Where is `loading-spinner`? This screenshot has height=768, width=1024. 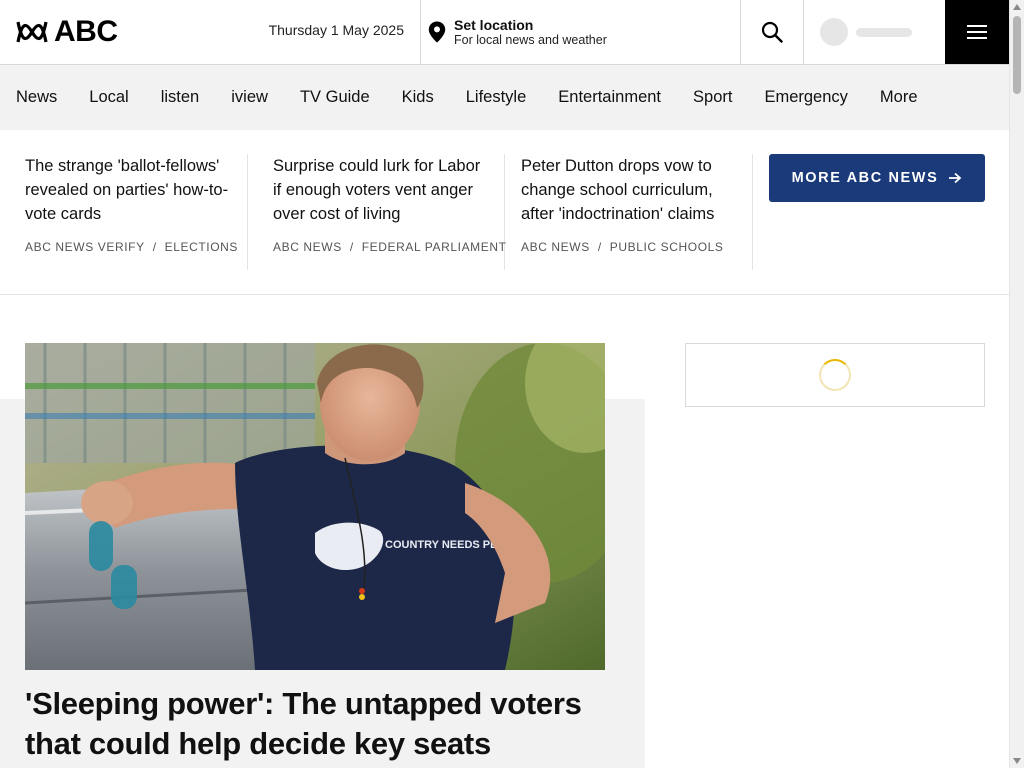 loading-spinner is located at coordinates (835, 375).